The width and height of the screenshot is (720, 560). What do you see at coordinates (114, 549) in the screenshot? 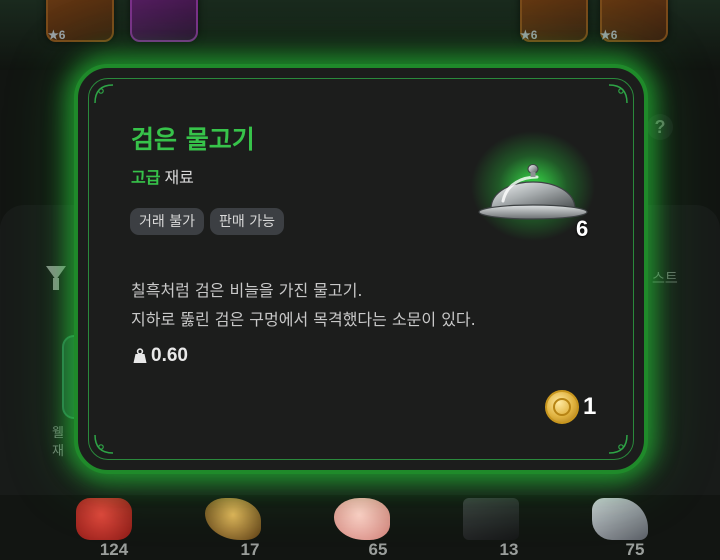
I see `material-count: 124` at bounding box center [114, 549].